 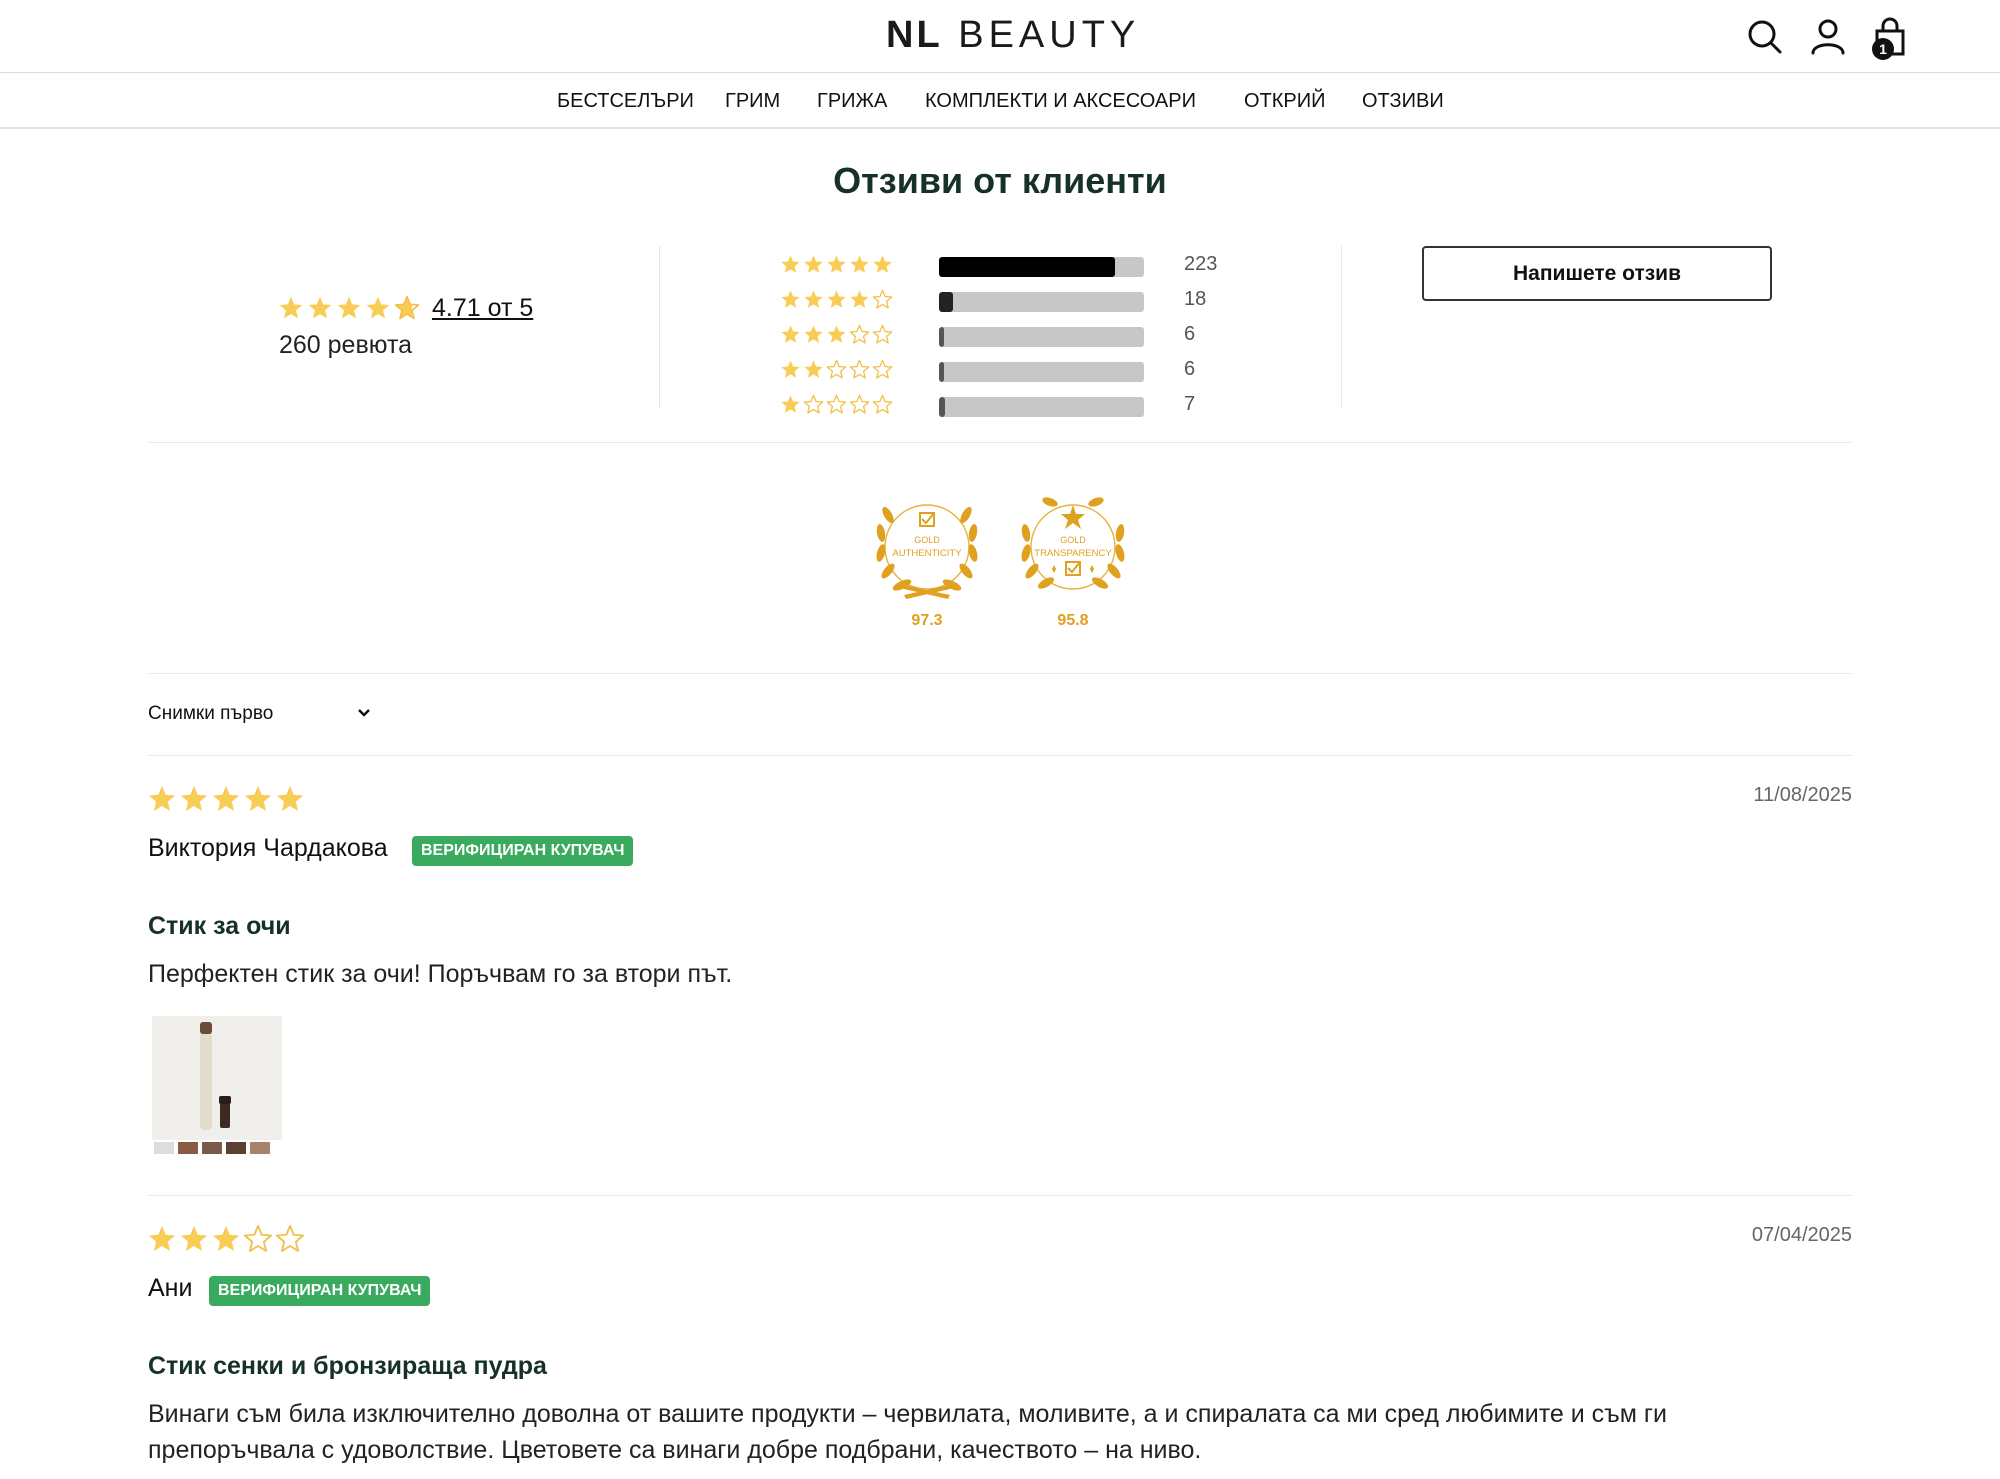 What do you see at coordinates (927, 620) in the screenshot?
I see `authenticity-score: 97.3` at bounding box center [927, 620].